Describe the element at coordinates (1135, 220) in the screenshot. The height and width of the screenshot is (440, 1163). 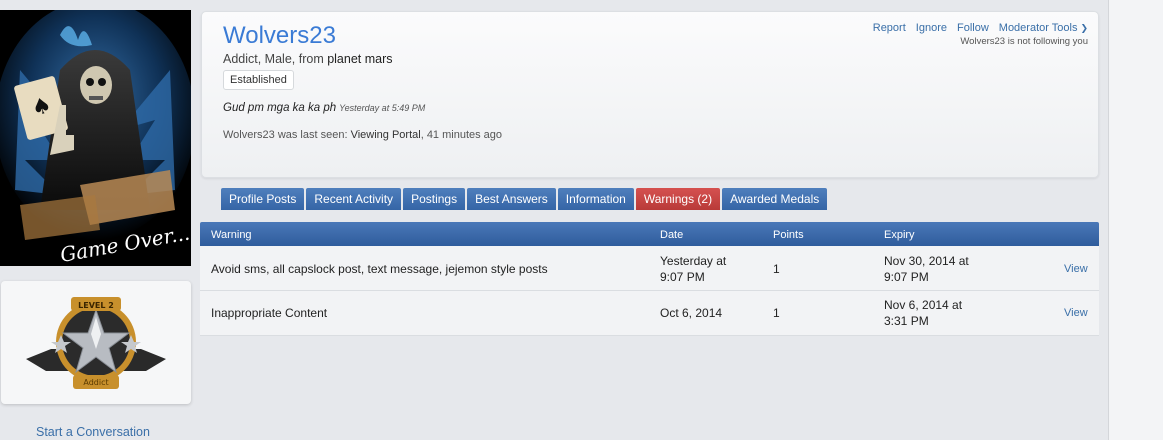
I see `page-right-gutter` at that location.